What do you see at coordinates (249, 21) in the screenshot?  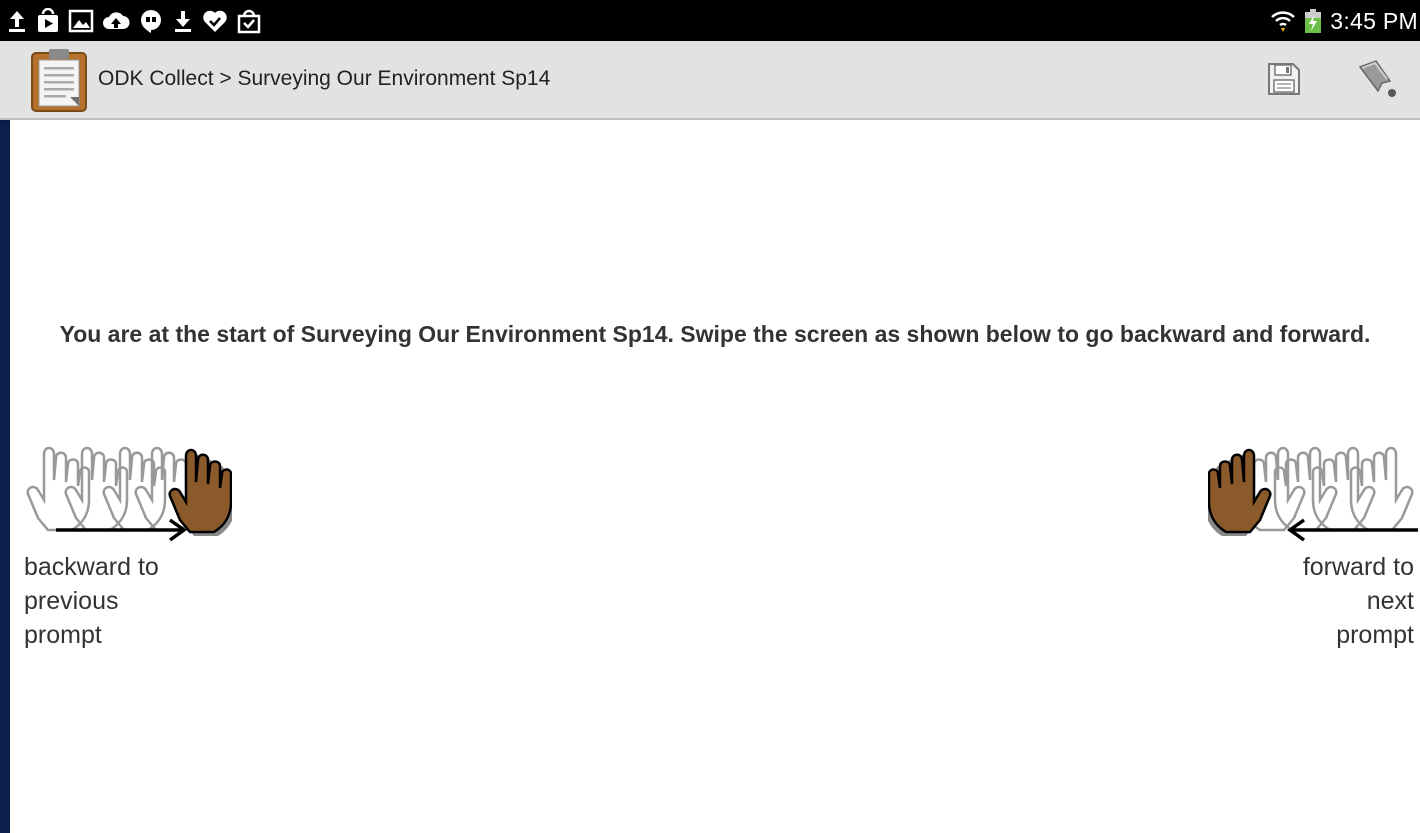 I see `shopping-bag-icon` at bounding box center [249, 21].